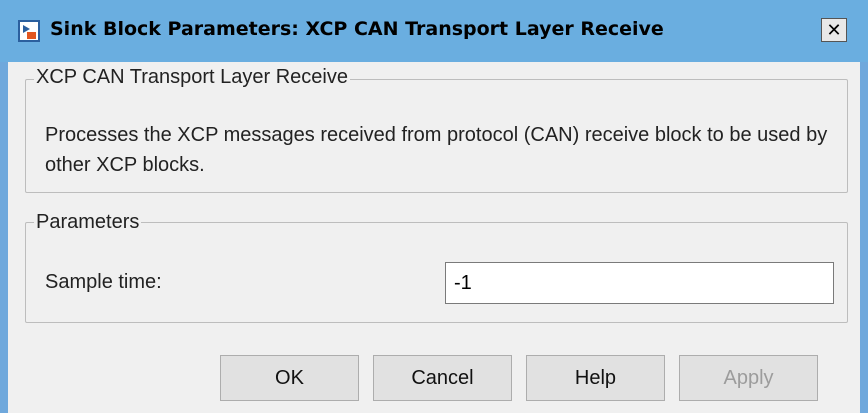  What do you see at coordinates (289, 378) in the screenshot?
I see `ok-button: OK` at bounding box center [289, 378].